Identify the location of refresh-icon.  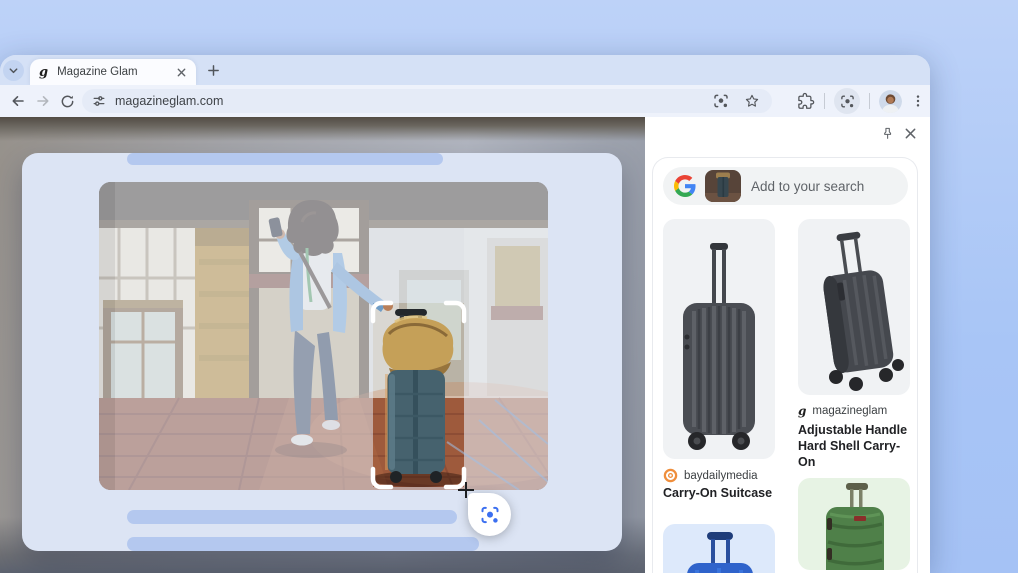
(67, 101).